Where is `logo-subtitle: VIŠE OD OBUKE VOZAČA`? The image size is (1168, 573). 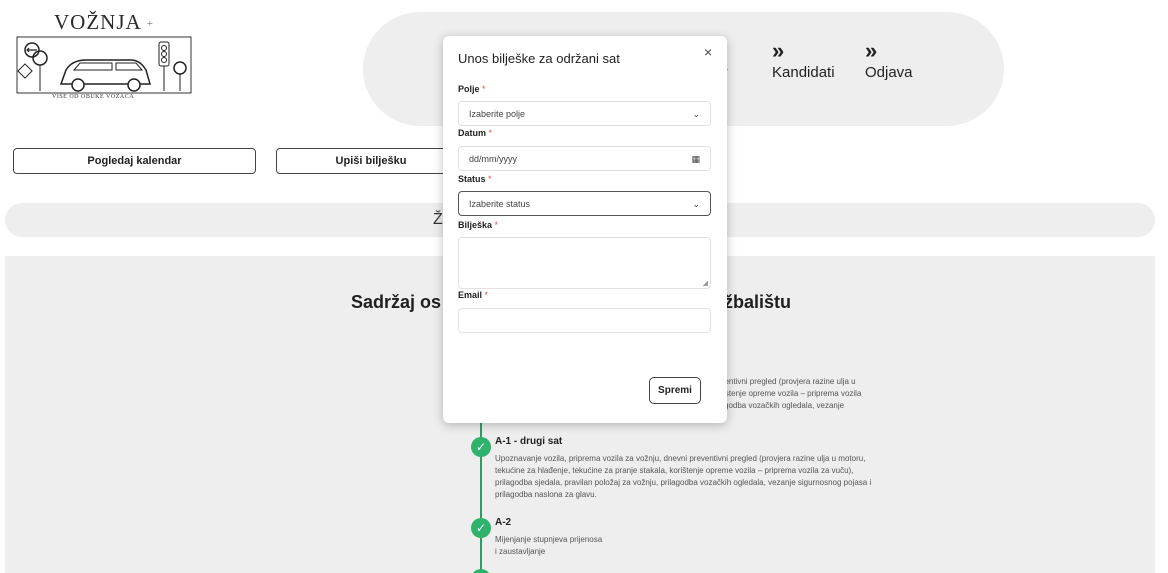
logo-subtitle: VIŠE OD OBUKE VOZAČA is located at coordinates (93, 97).